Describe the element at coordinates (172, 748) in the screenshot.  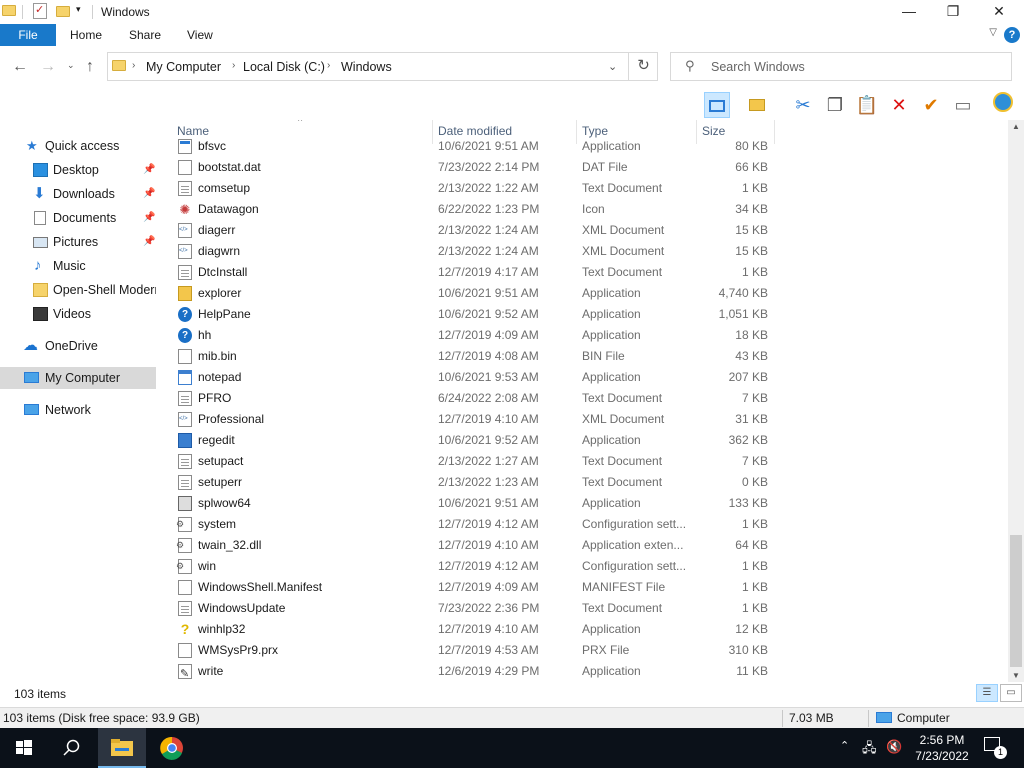
I see `taskbar-chrome` at that location.